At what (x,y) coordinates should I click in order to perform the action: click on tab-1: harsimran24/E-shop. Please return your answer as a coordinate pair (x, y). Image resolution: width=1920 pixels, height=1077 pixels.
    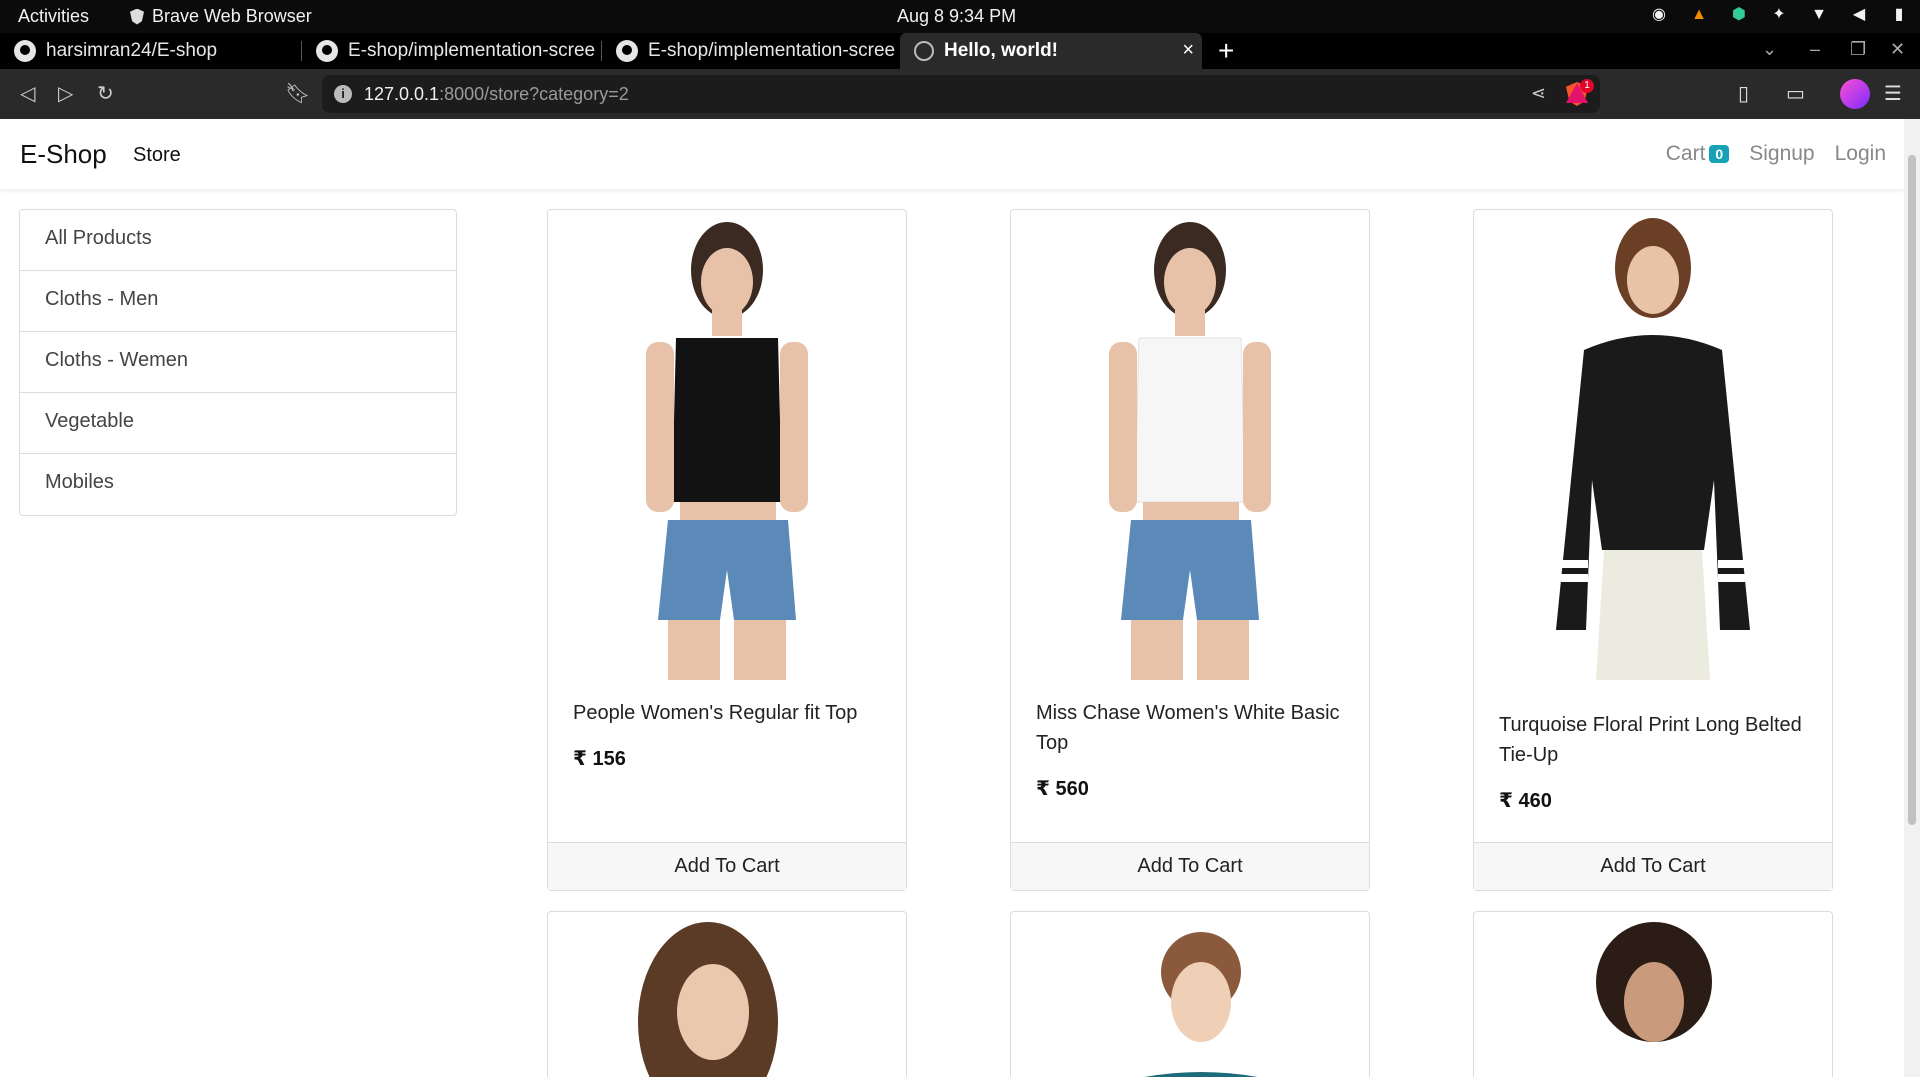
    Looking at the image, I should click on (151, 51).